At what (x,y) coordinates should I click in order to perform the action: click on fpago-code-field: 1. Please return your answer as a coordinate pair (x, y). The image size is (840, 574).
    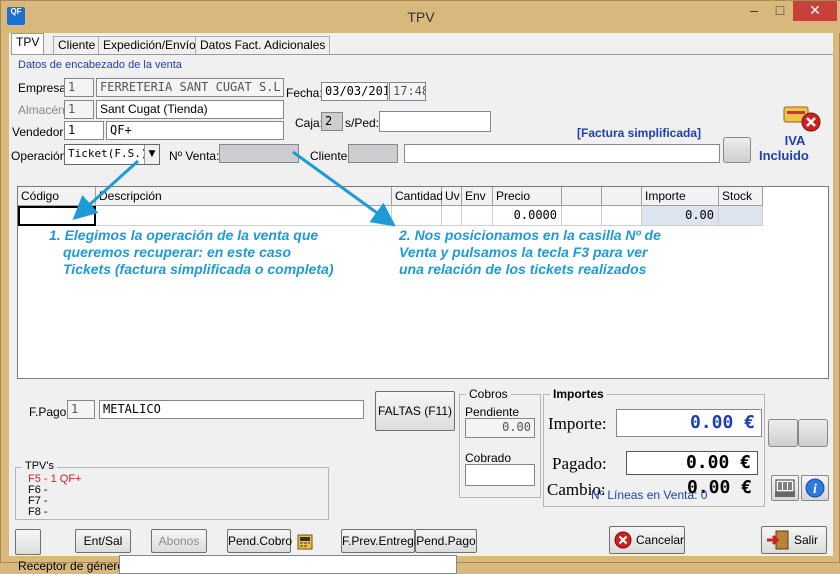
    Looking at the image, I should click on (81, 409).